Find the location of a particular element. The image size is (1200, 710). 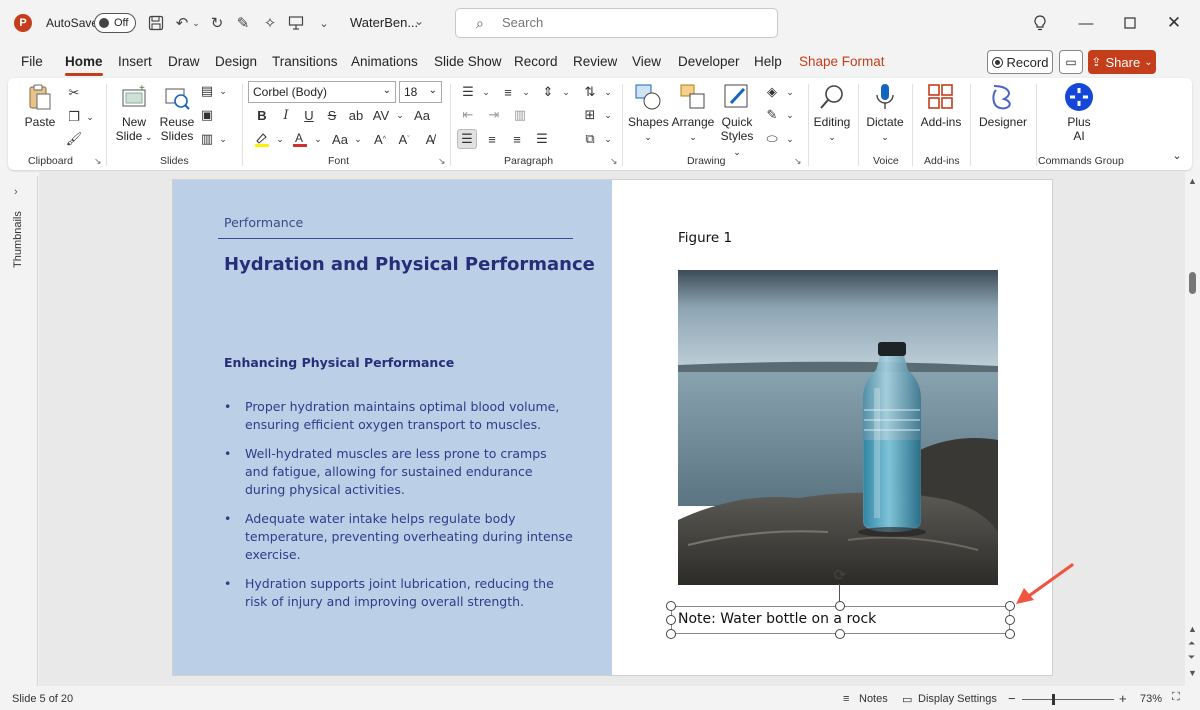

vertical-scrollbar: ▲ ▲ ⏶ ⏷ ▼ is located at coordinates (1192, 429).